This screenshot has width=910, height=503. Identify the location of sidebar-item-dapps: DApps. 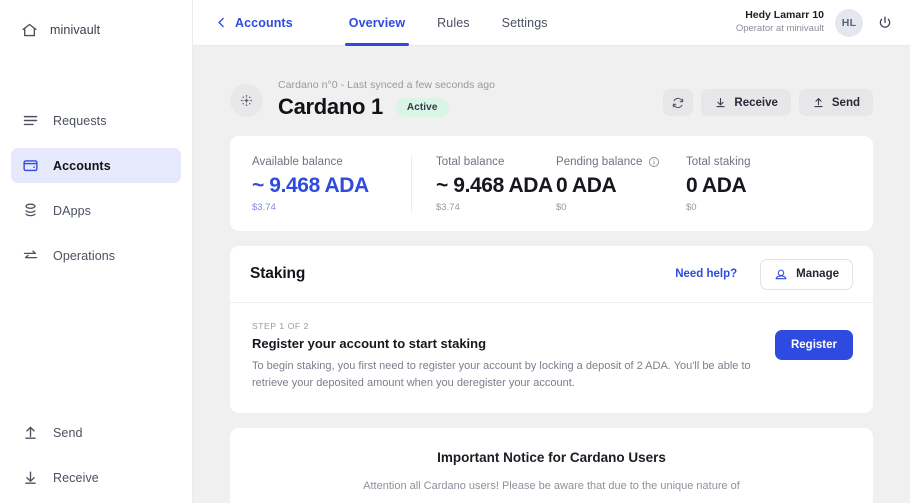
(96, 210).